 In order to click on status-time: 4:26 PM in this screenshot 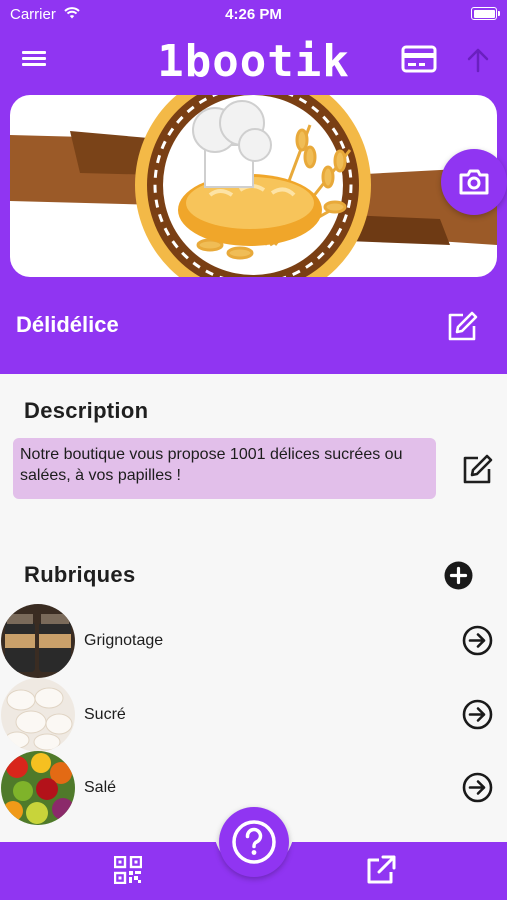, I will do `click(253, 14)`.